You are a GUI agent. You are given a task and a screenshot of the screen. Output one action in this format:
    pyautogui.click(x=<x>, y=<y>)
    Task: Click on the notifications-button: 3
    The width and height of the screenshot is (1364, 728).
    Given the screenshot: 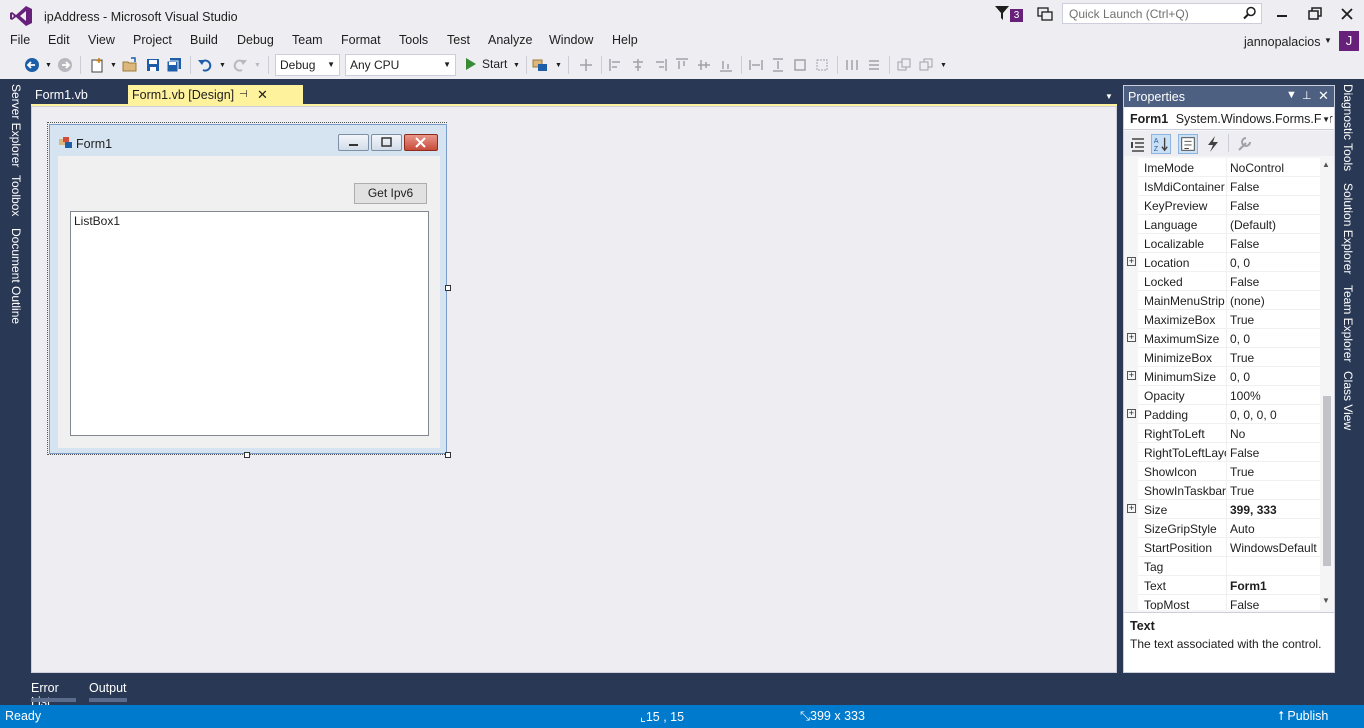 What is the action you would take?
    pyautogui.click(x=1011, y=15)
    